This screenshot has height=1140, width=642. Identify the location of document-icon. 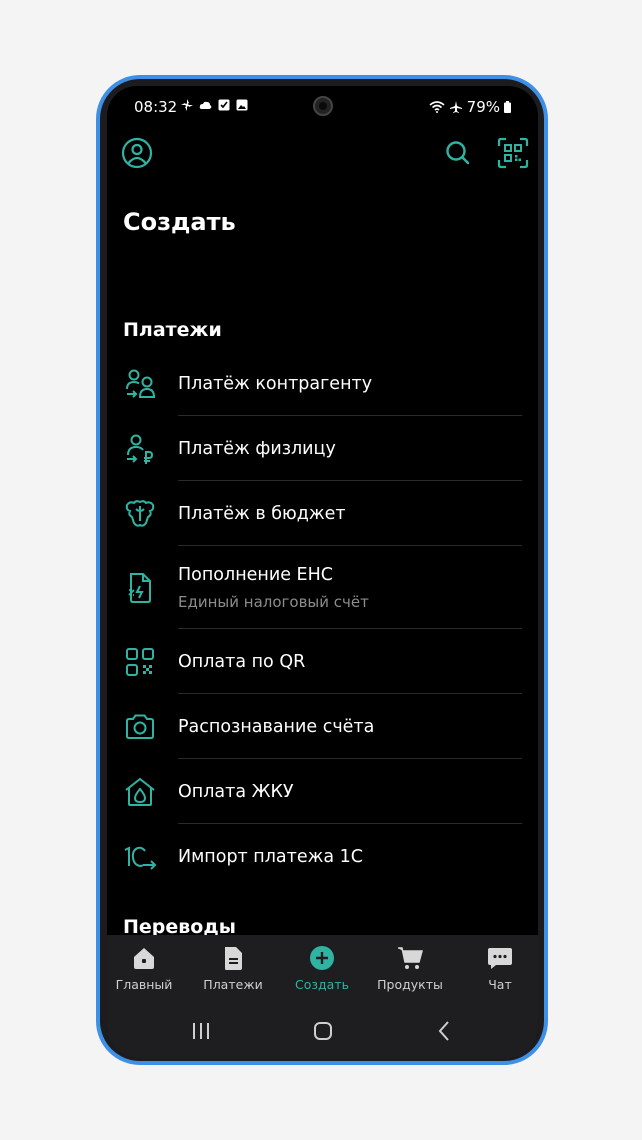
(233, 958).